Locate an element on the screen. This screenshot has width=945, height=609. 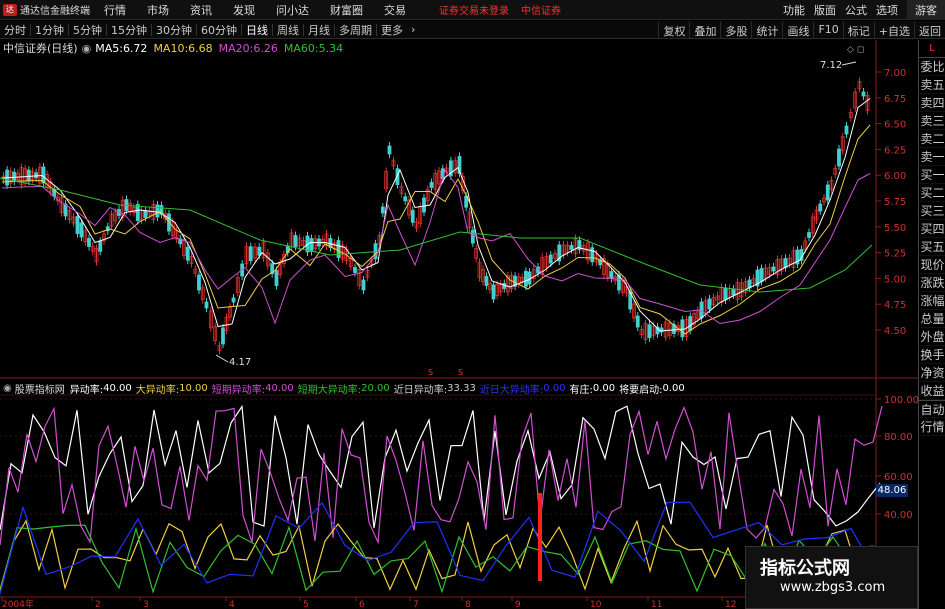
time-tick-label: 12 is located at coordinates (730, 604).